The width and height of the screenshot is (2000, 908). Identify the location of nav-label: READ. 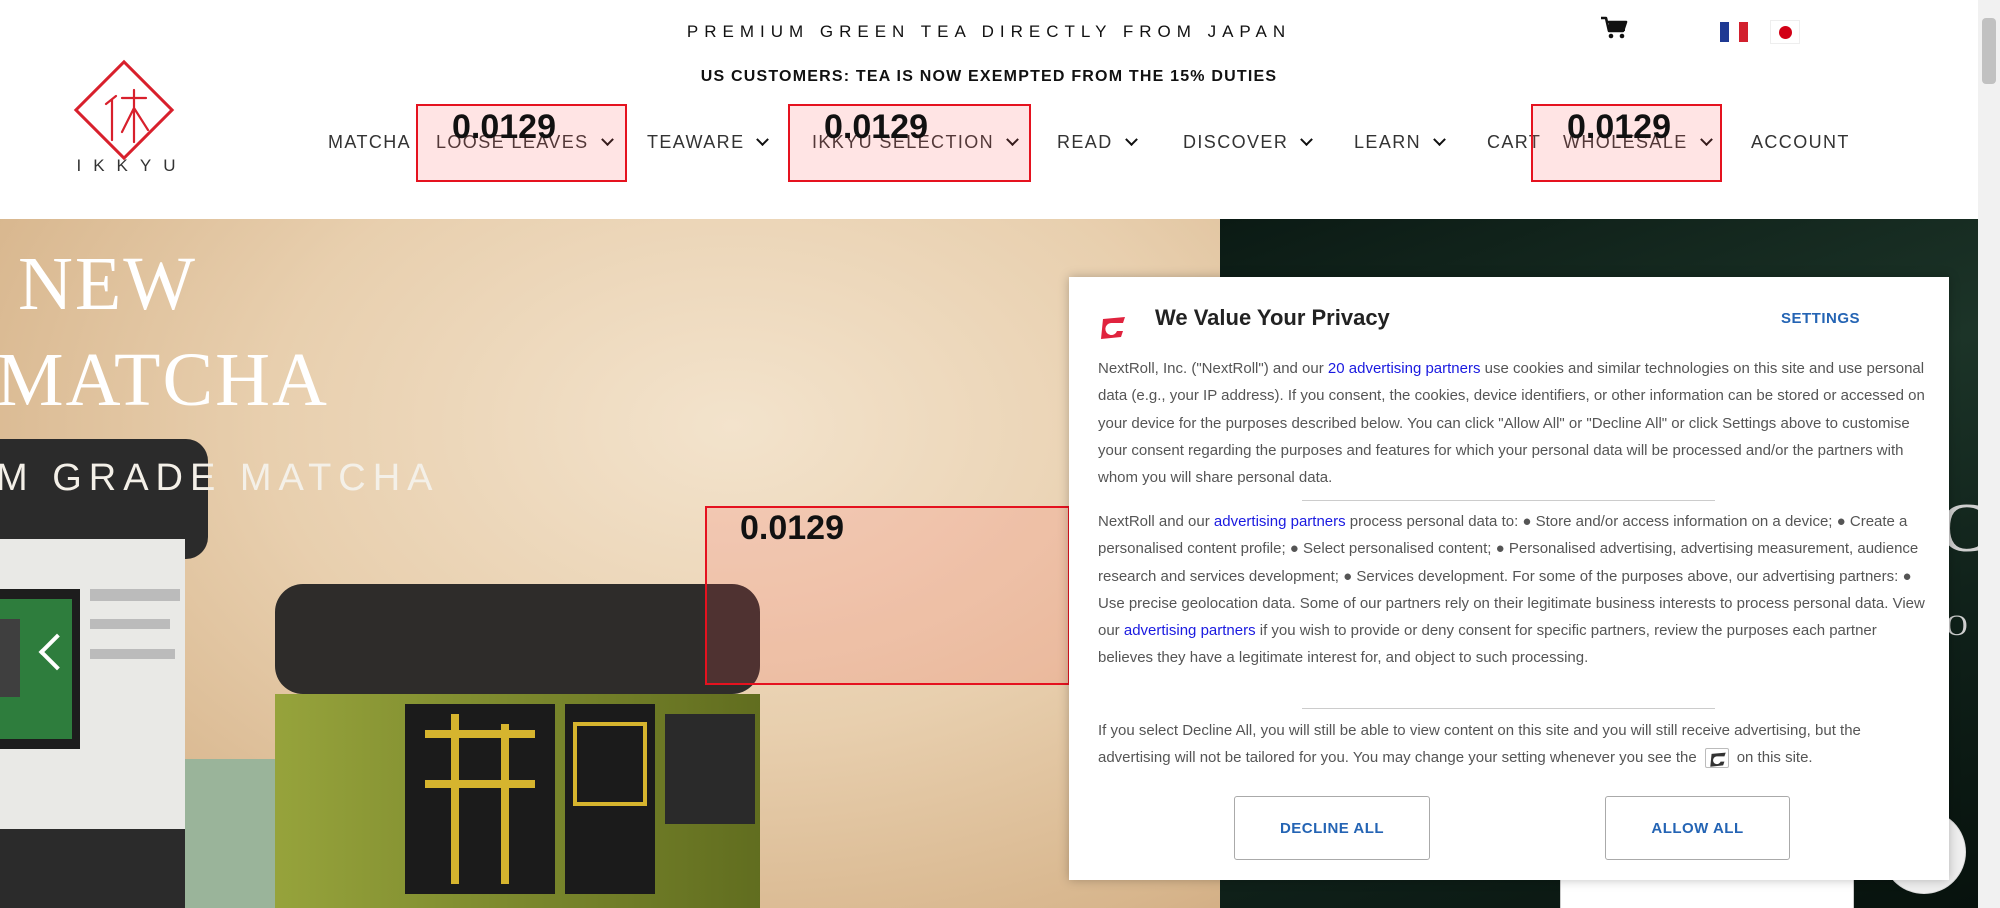
(1085, 142).